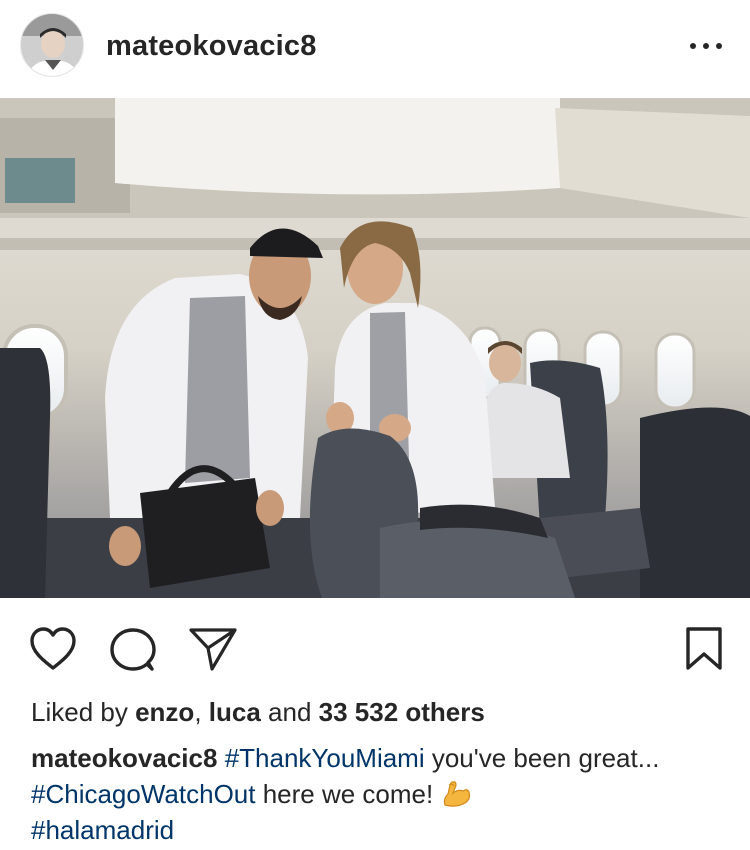 The height and width of the screenshot is (850, 750). I want to click on avatar, so click(52, 45).